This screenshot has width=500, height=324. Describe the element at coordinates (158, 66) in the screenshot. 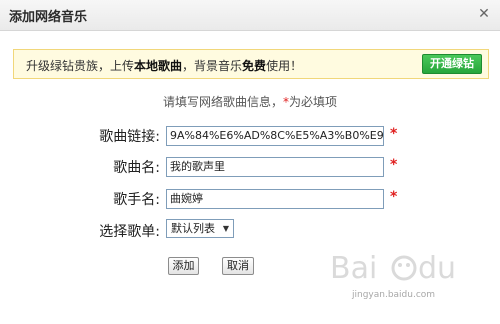

I see `banner-text-b: 本地歌曲` at that location.